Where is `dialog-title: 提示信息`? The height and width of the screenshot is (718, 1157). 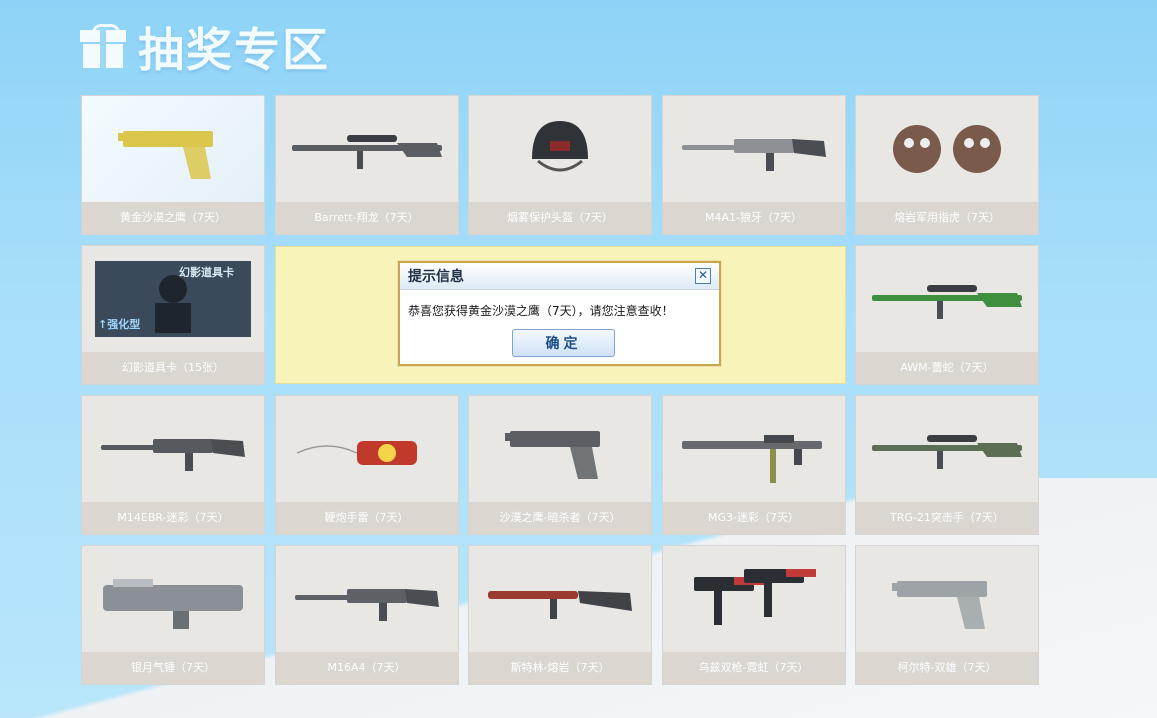 dialog-title: 提示信息 is located at coordinates (436, 277).